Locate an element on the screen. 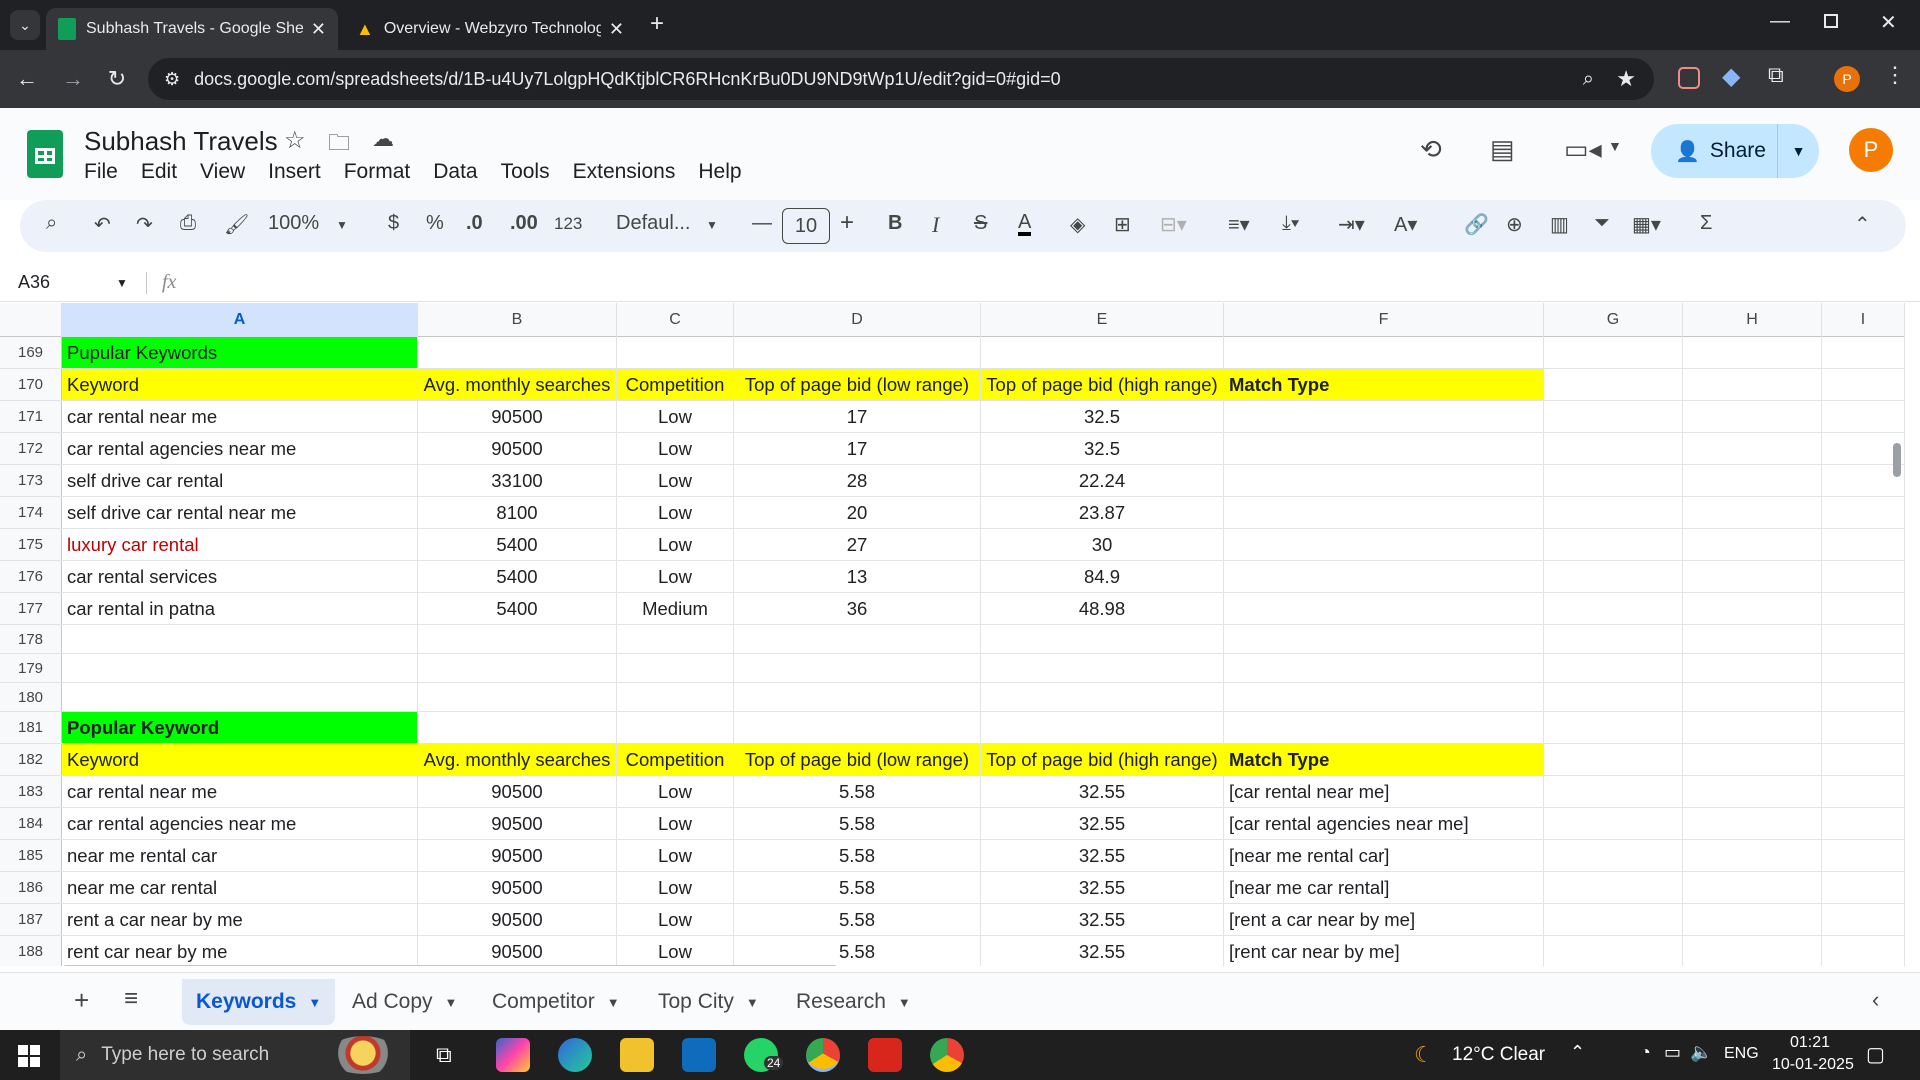  cell-a185: near me rental car is located at coordinates (240, 855).